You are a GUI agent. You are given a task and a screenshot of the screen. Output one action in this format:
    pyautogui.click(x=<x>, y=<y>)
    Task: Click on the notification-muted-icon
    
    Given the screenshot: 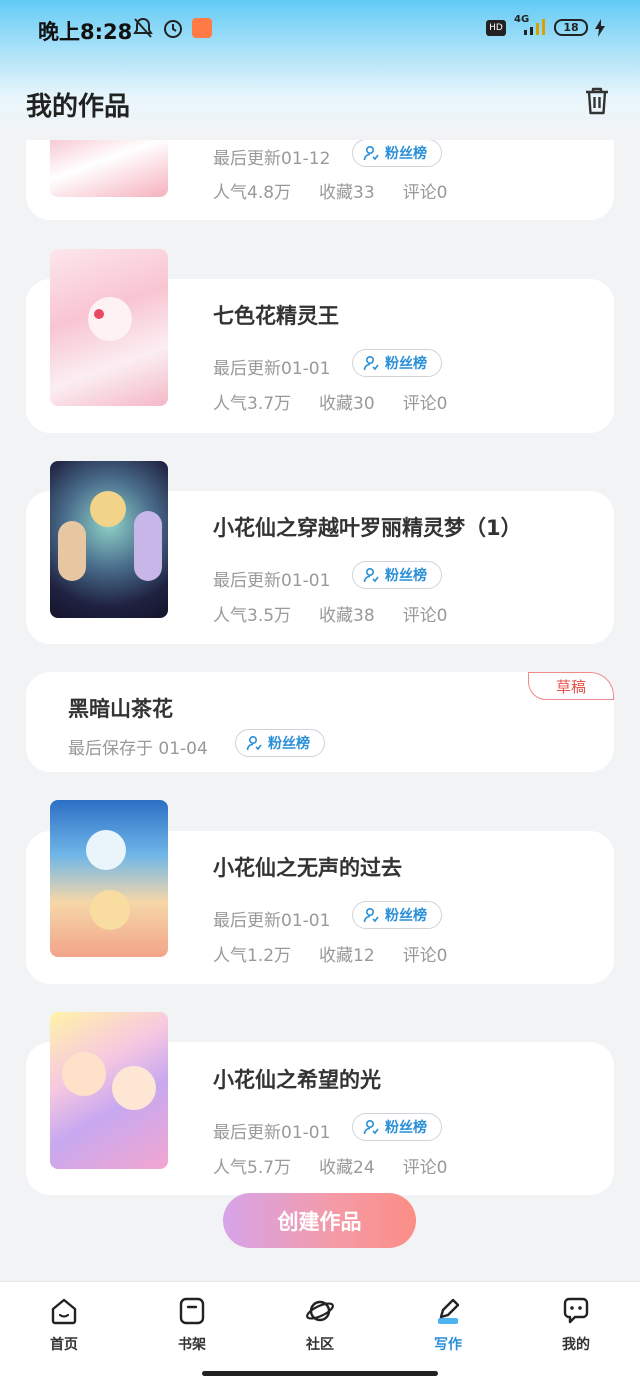 What is the action you would take?
    pyautogui.click(x=143, y=27)
    